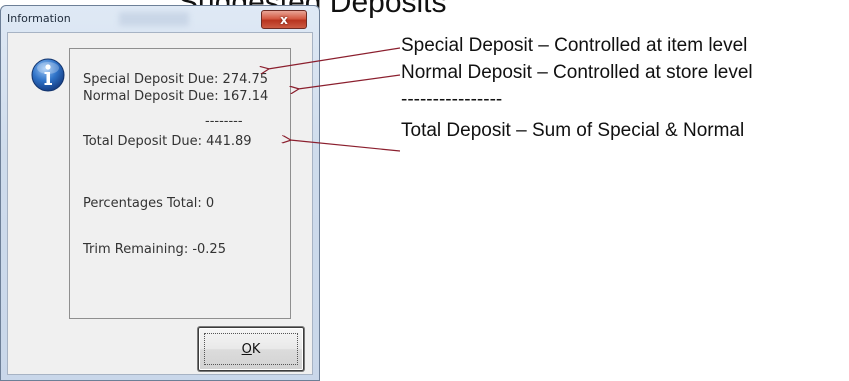 This screenshot has width=849, height=381. I want to click on annotation-arrows, so click(200, 99).